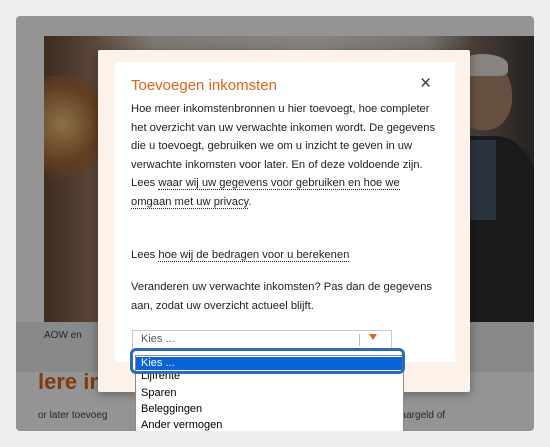  Describe the element at coordinates (250, 201) in the screenshot. I see `intro-end: .` at that location.